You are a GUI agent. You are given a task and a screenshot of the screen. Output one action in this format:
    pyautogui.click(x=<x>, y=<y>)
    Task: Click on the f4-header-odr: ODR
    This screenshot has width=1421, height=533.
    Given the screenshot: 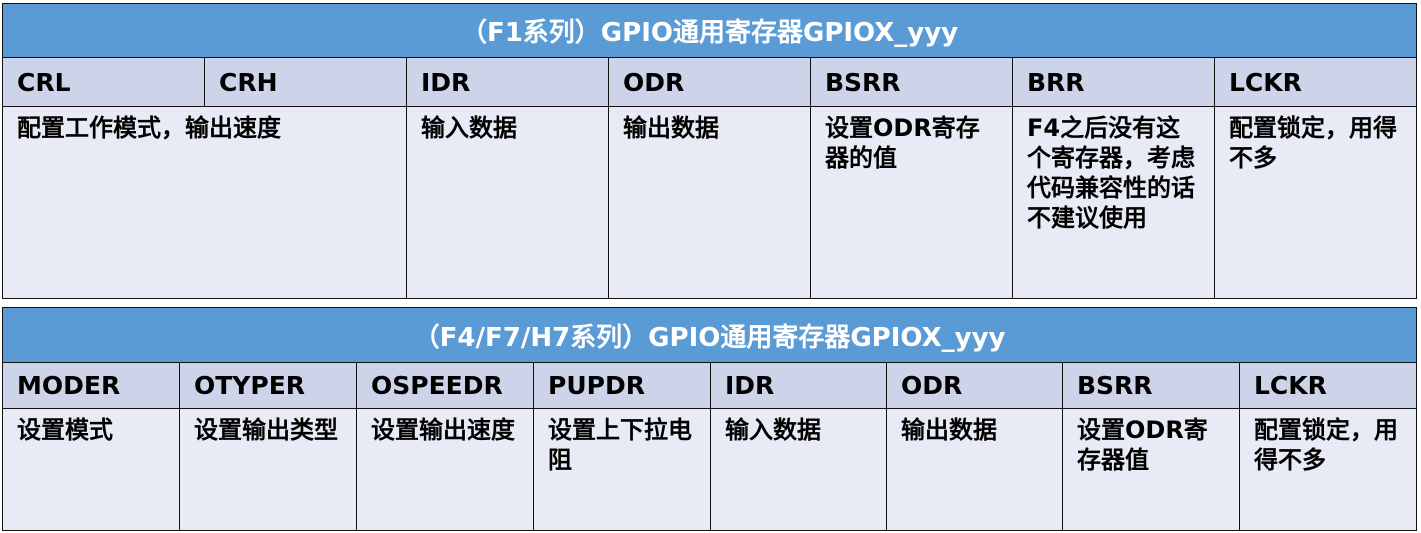 What is the action you would take?
    pyautogui.click(x=974, y=385)
    